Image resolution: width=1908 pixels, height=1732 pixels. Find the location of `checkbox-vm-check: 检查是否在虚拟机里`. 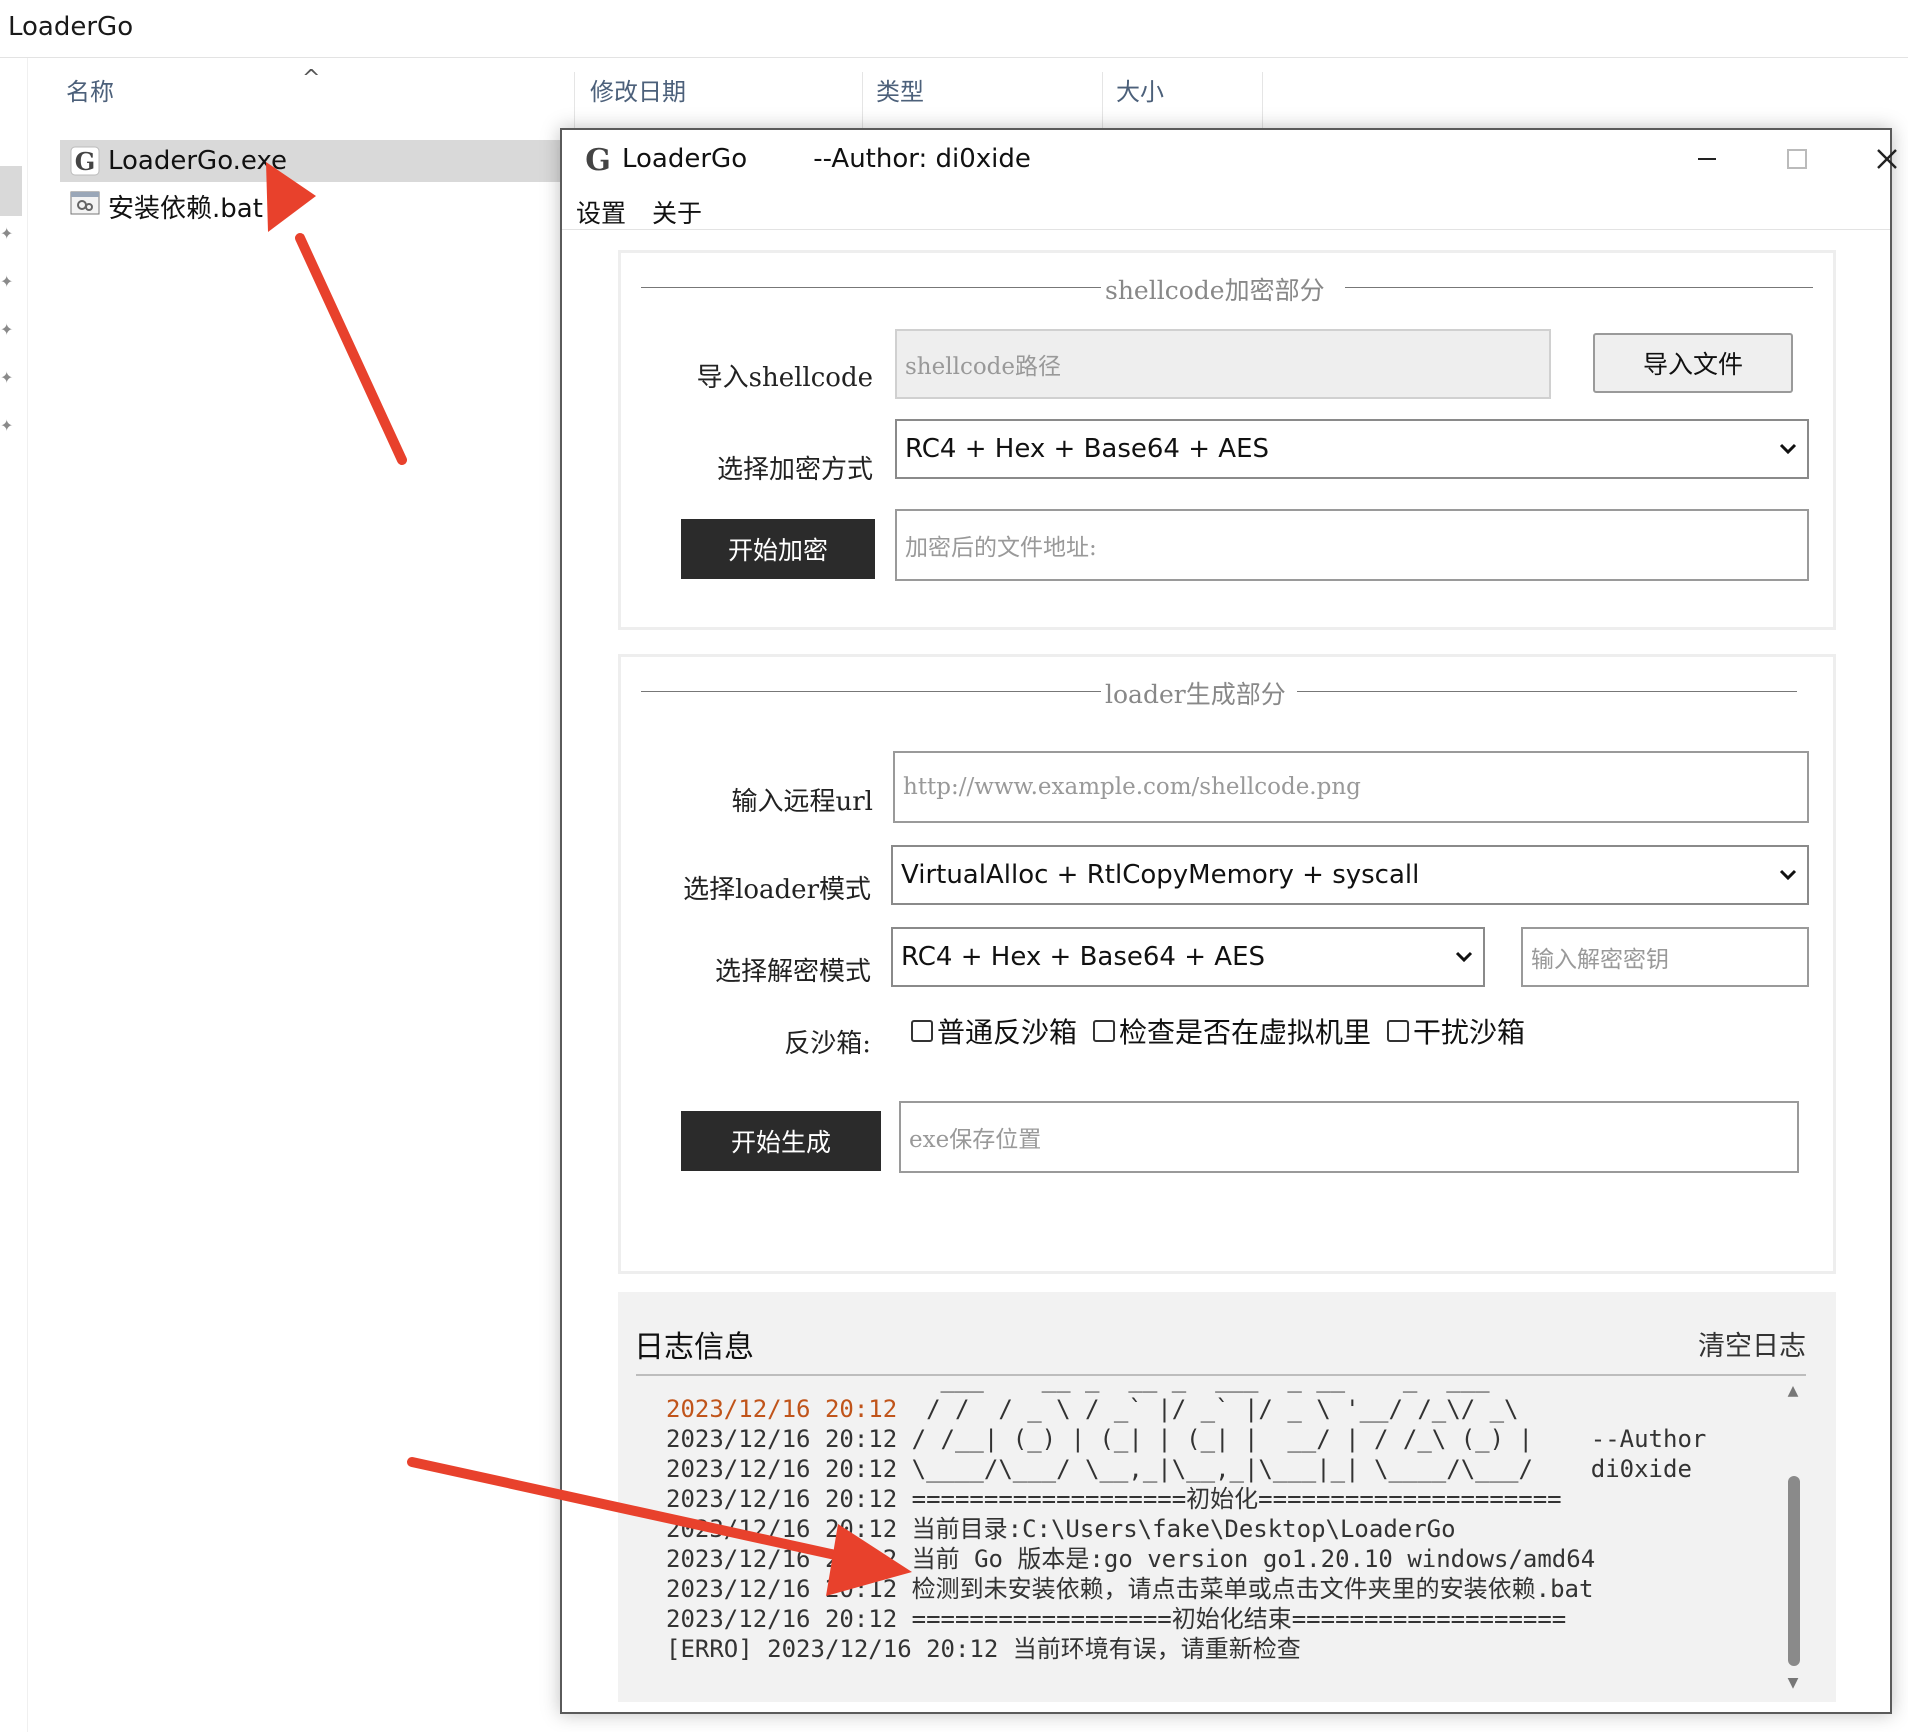

checkbox-vm-check: 检查是否在虚拟机里 is located at coordinates (1232, 1031).